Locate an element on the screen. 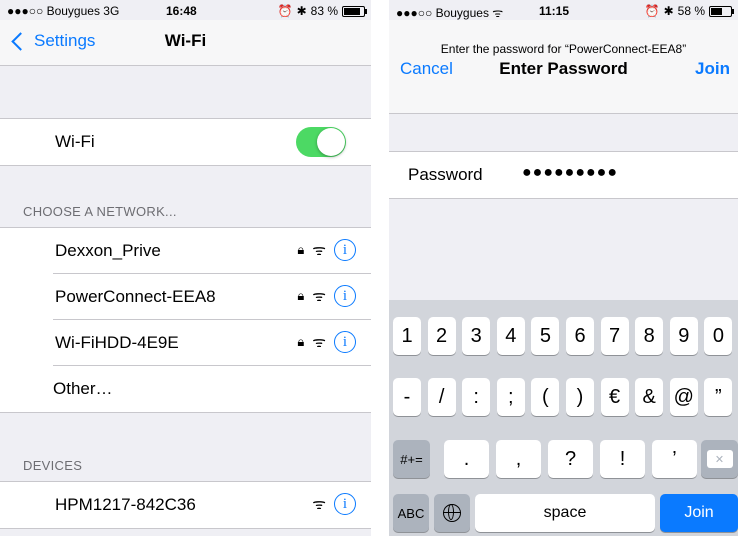 This screenshot has width=738, height=536. navigation-bar: Settings Wi-Fi is located at coordinates (185, 43).